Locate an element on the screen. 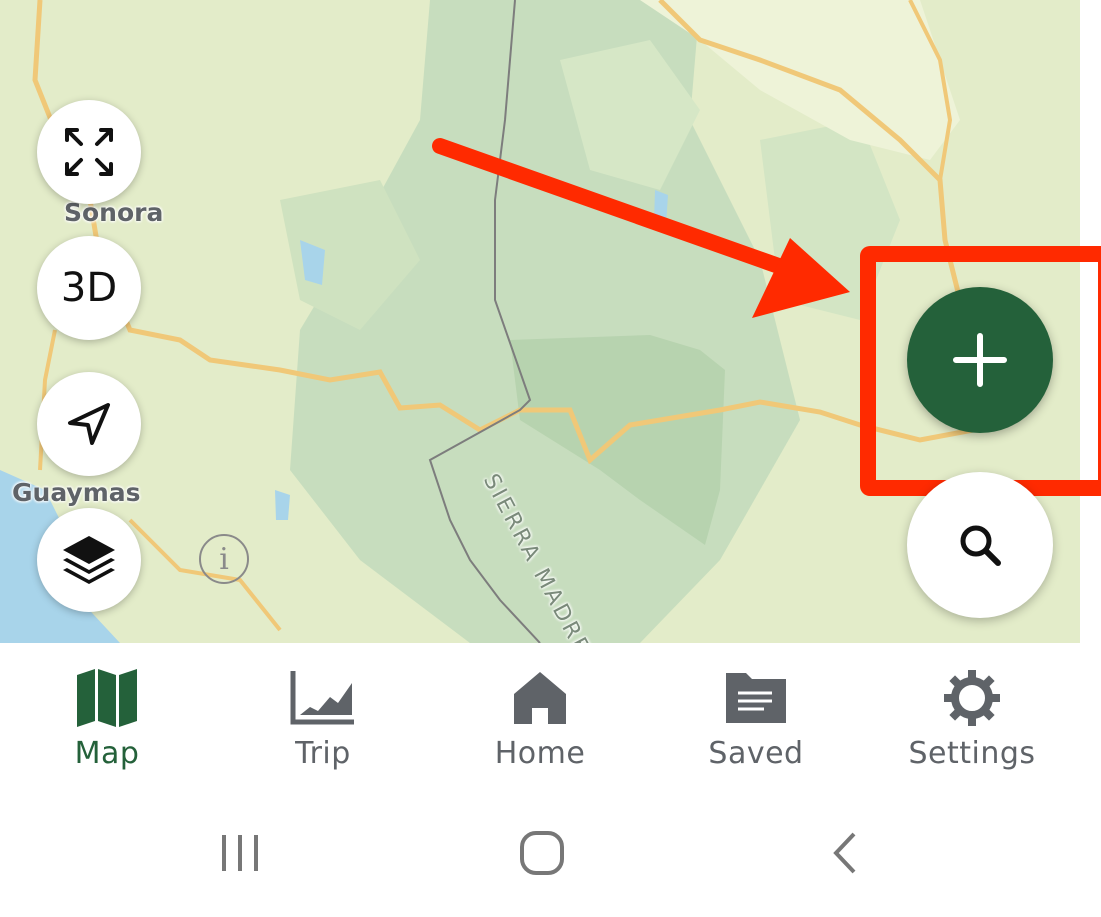  locate-button is located at coordinates (89, 424).